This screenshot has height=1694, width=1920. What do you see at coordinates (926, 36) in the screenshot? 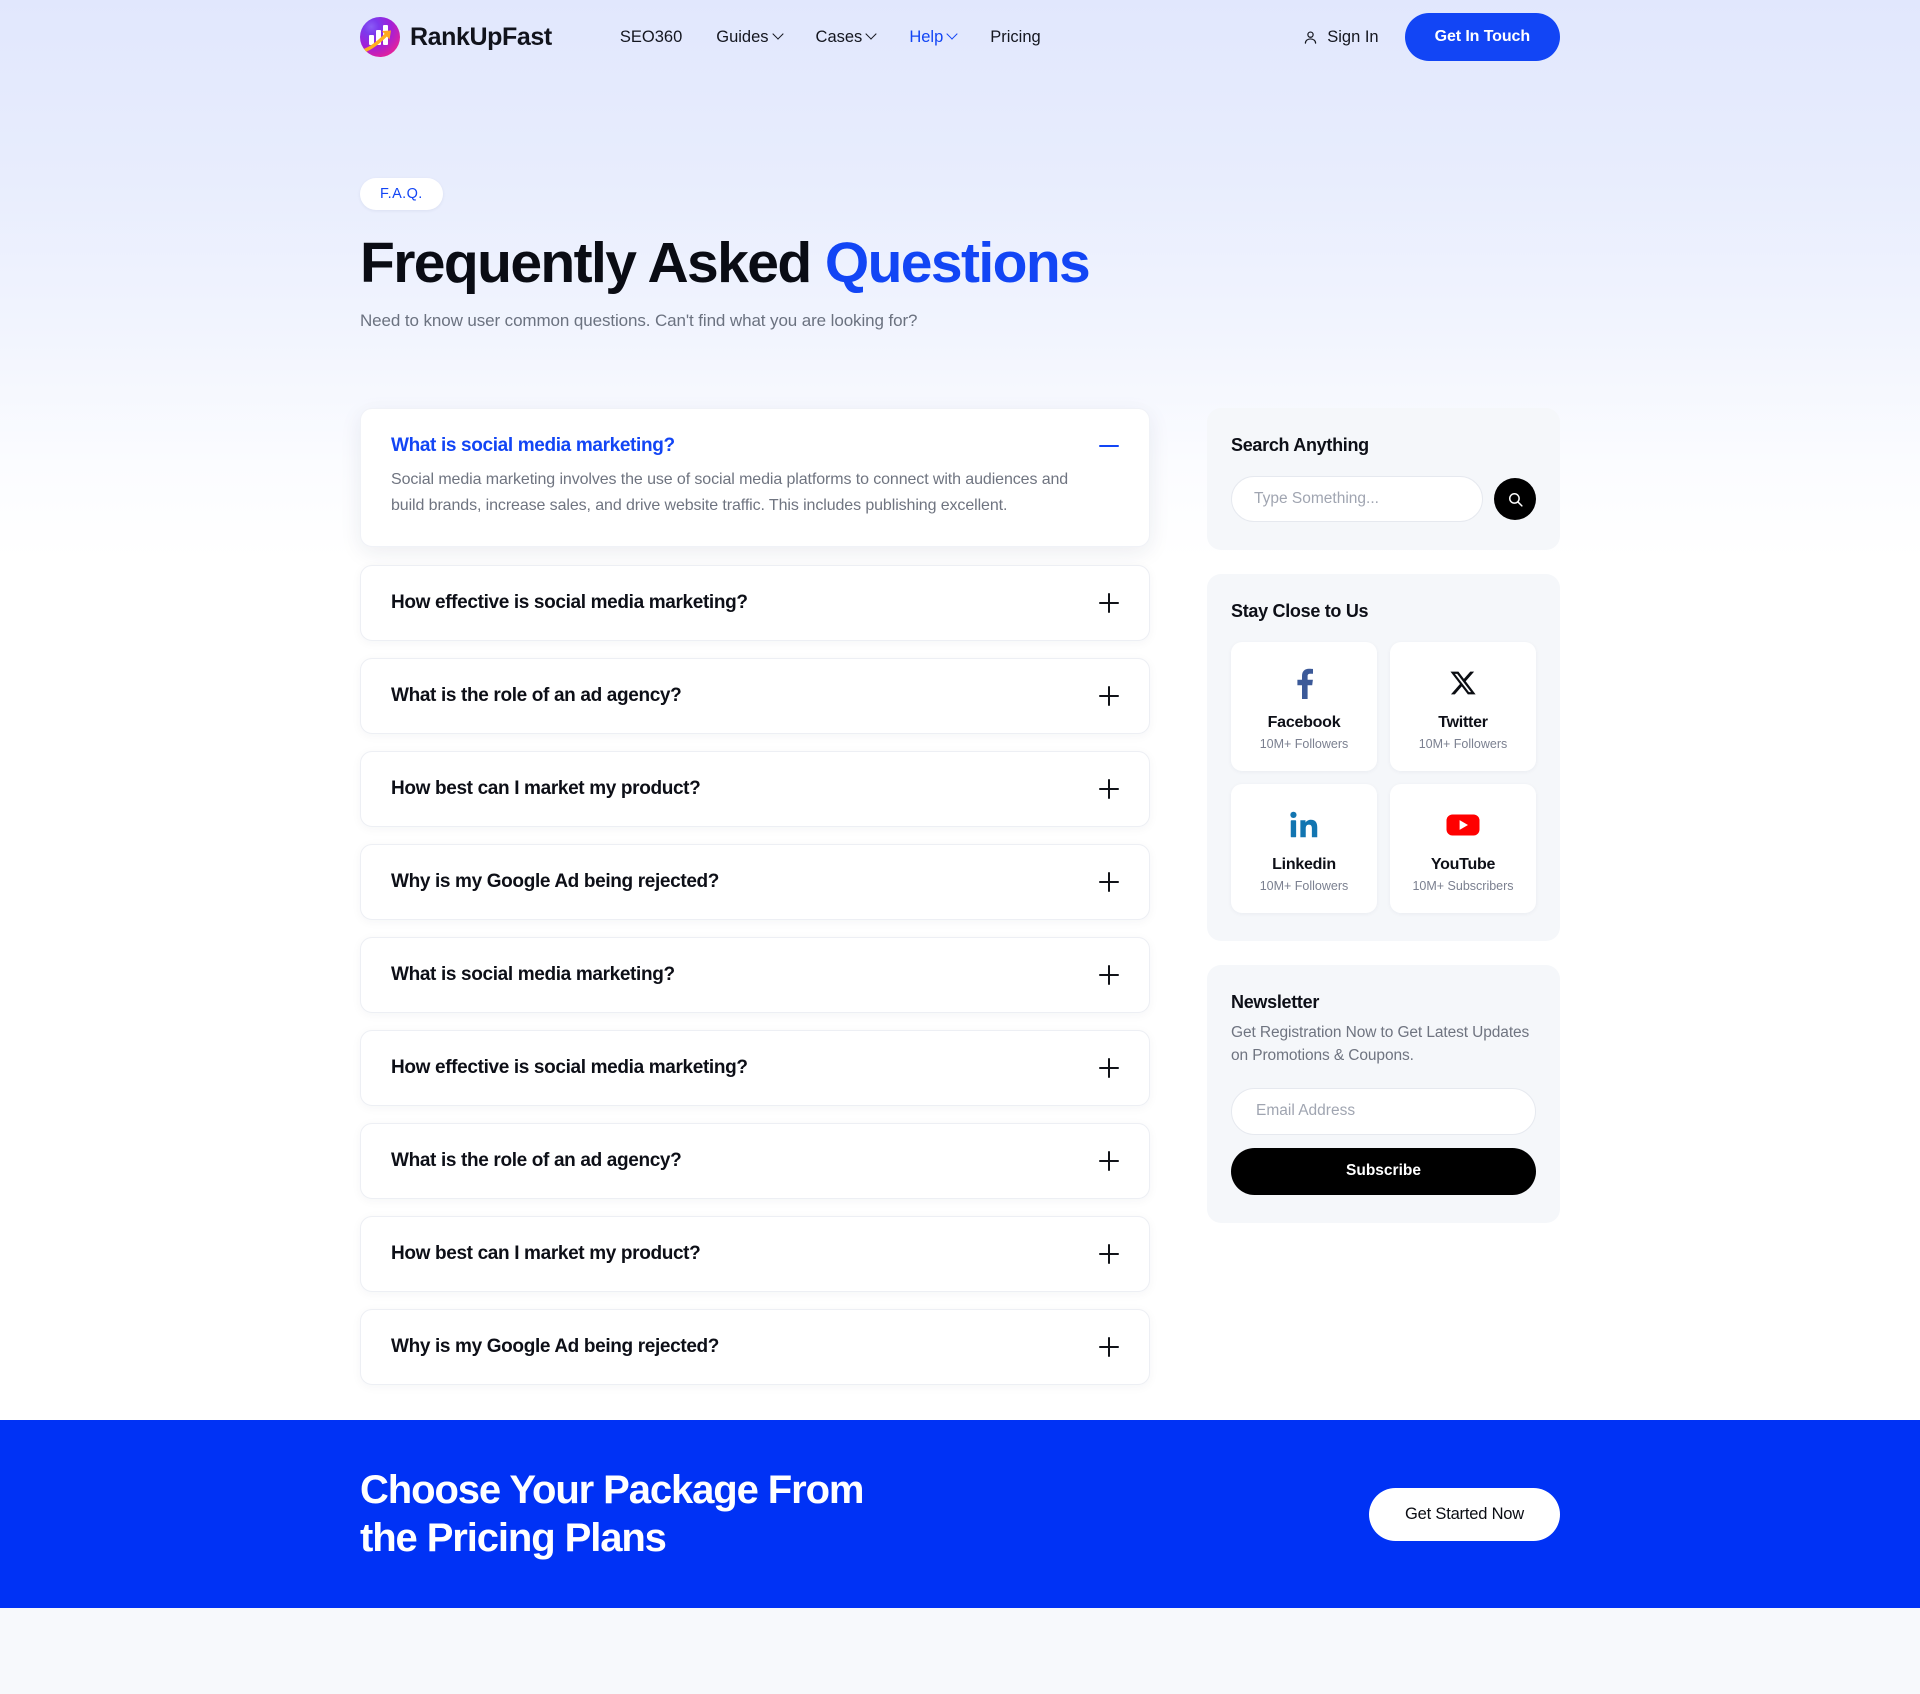
I see `nav-link-label: Help` at bounding box center [926, 36].